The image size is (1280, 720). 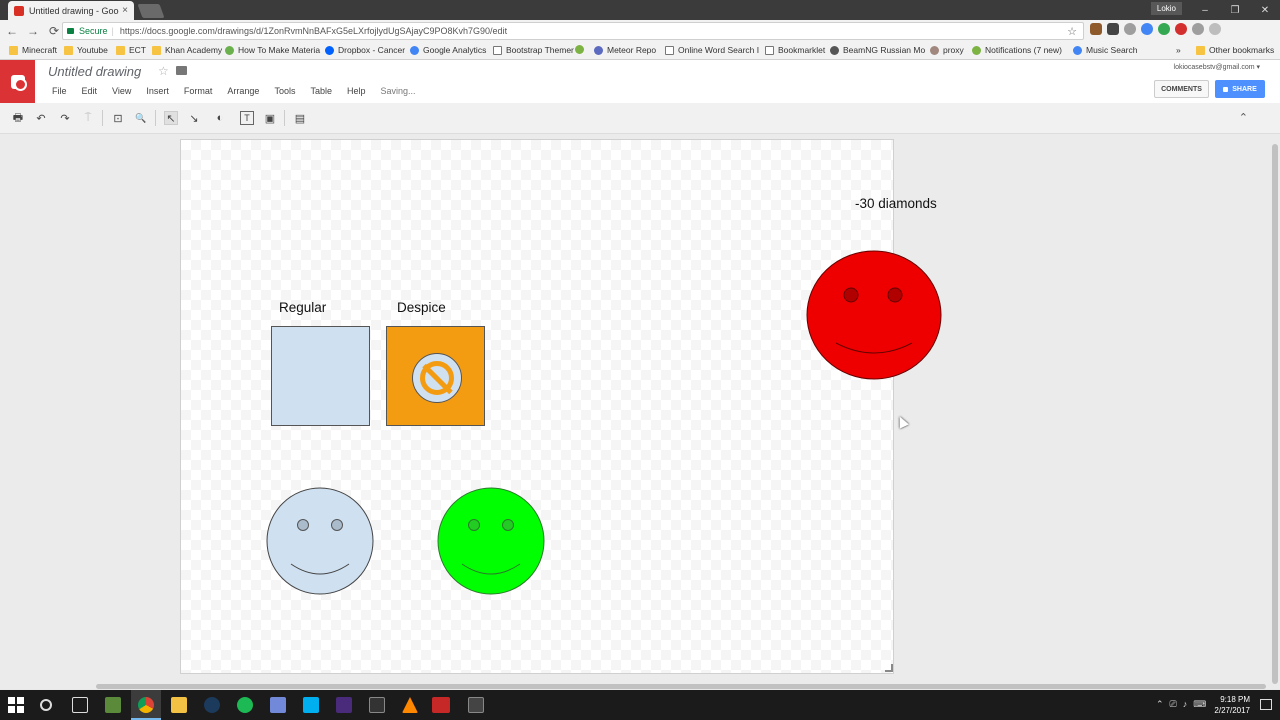 What do you see at coordinates (1265, 10) in the screenshot?
I see `close-window-icon: ✕` at bounding box center [1265, 10].